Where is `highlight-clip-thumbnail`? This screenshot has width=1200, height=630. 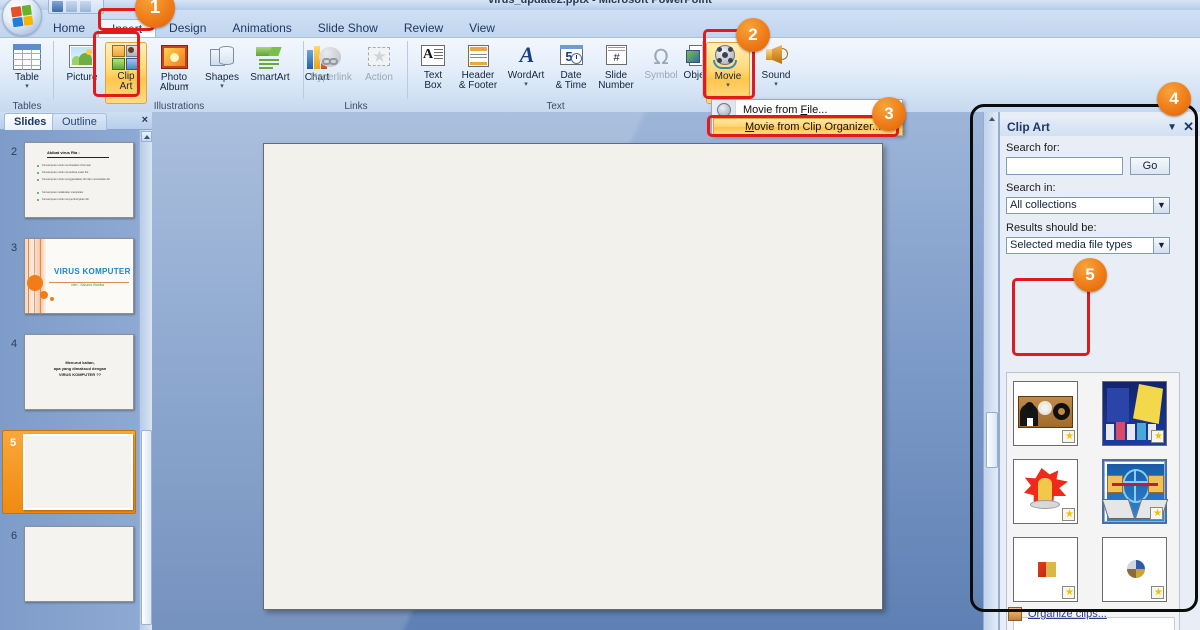 highlight-clip-thumbnail is located at coordinates (1051, 317).